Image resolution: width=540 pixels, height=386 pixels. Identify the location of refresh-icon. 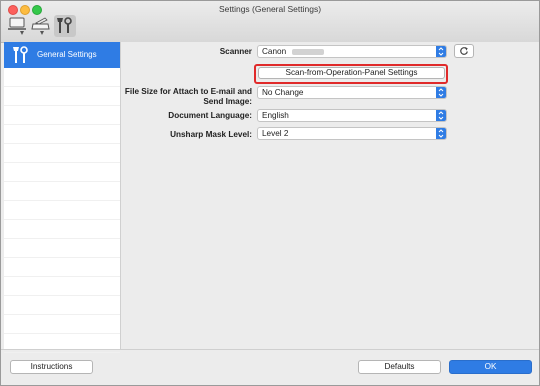
(464, 51).